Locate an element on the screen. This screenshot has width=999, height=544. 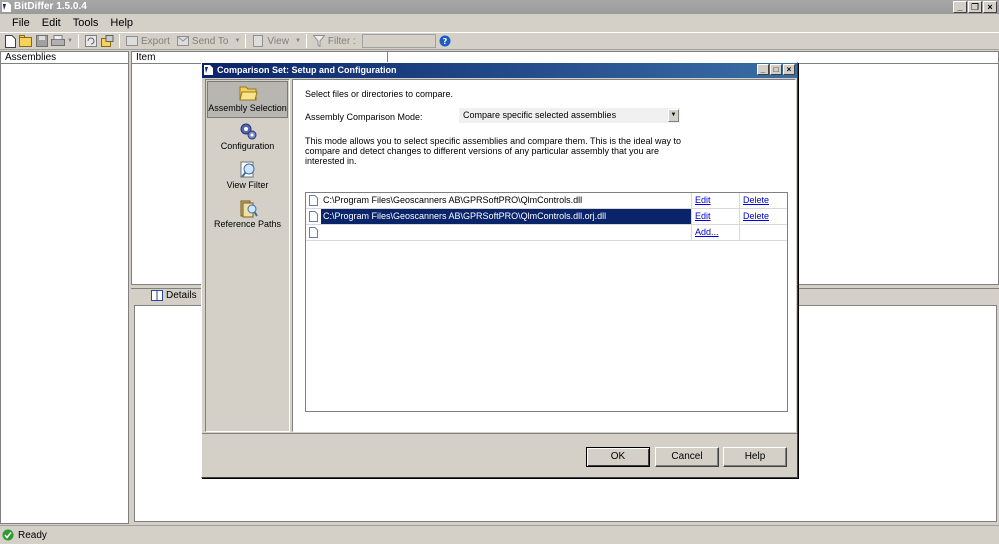
details-tab: Details is located at coordinates (174, 295).